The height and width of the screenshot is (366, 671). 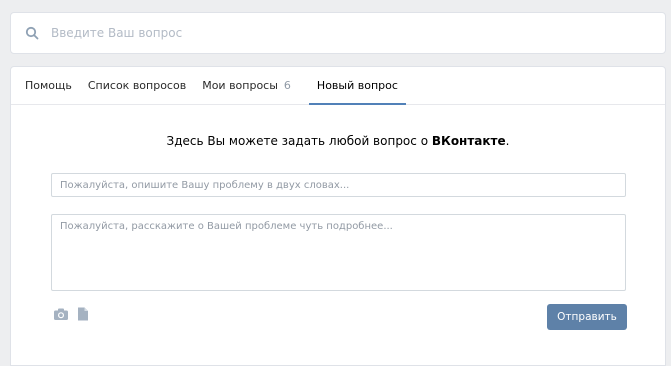 What do you see at coordinates (331, 33) in the screenshot?
I see `search-input` at bounding box center [331, 33].